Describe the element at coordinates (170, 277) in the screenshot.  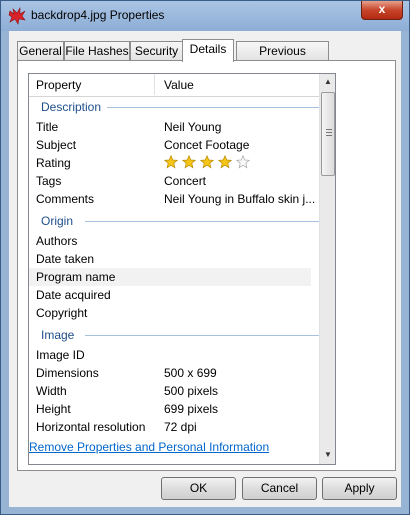
I see `property-row-program-name: Program name` at that location.